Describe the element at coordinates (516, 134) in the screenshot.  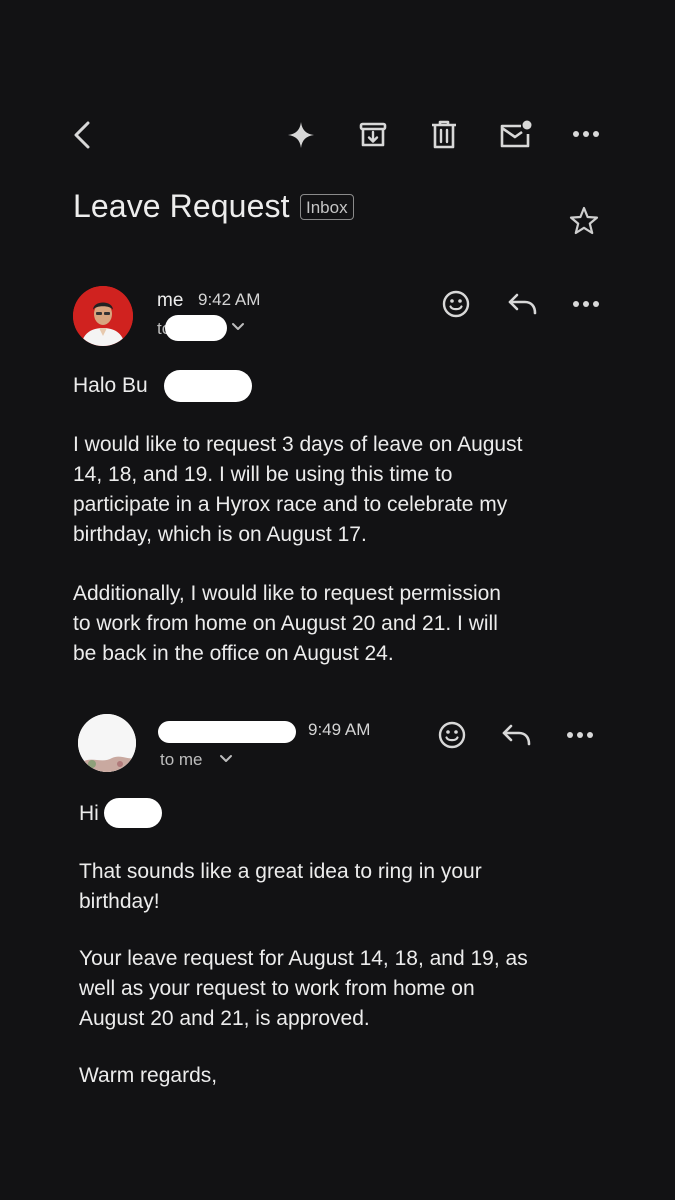
I see `mark-unread-icon` at that location.